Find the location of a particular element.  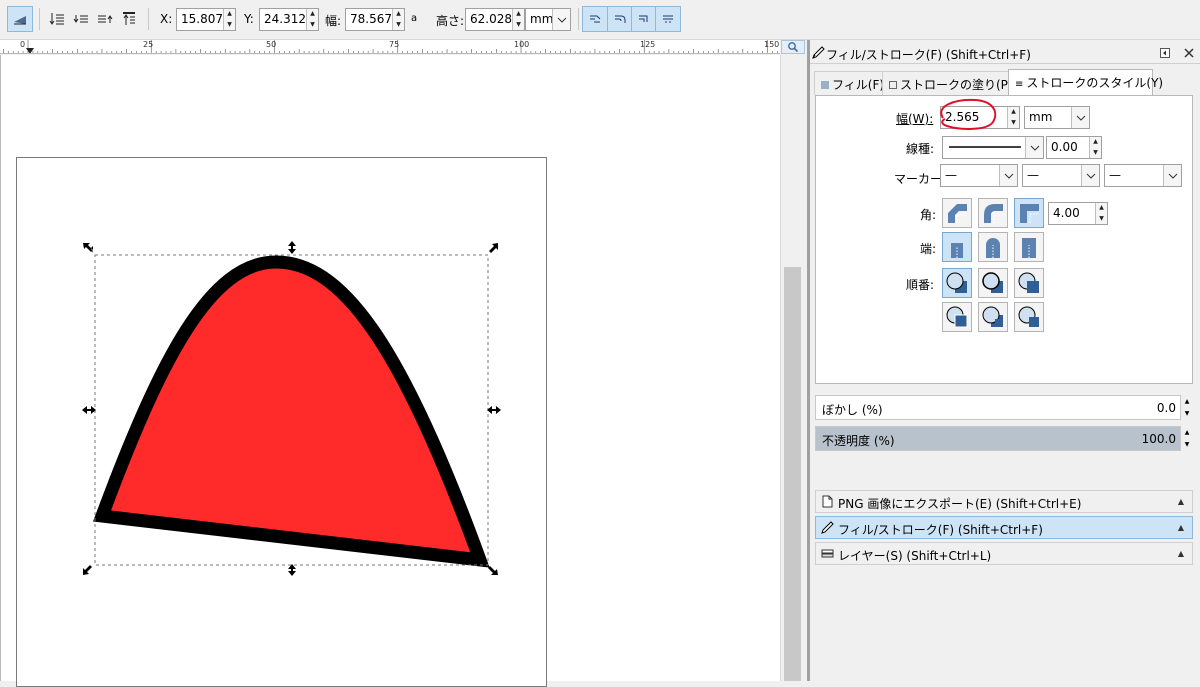

dock-layers-label: レイヤー(S) (Shift+Ctrl+L) is located at coordinates (915, 556).